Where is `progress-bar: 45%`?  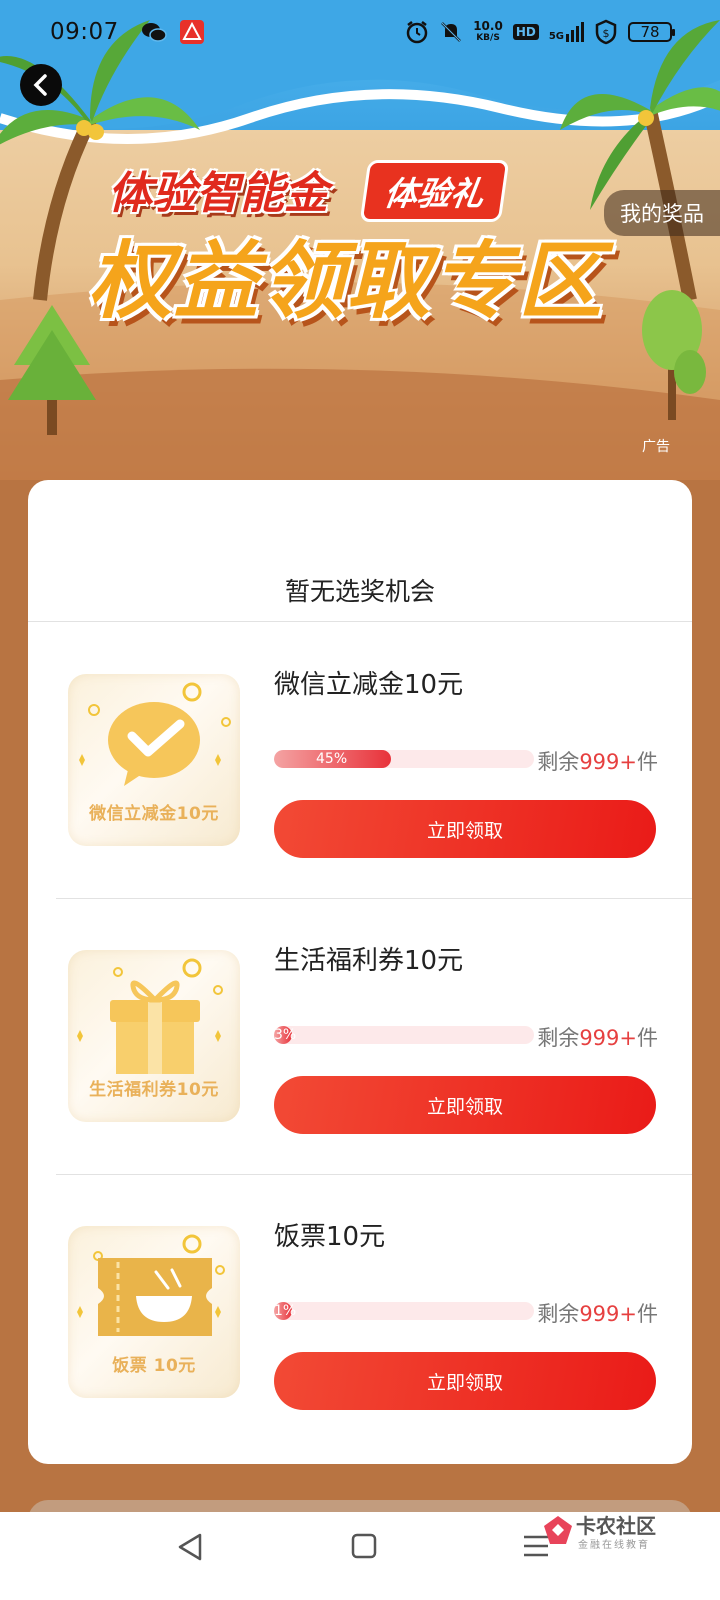 progress-bar: 45% is located at coordinates (404, 759).